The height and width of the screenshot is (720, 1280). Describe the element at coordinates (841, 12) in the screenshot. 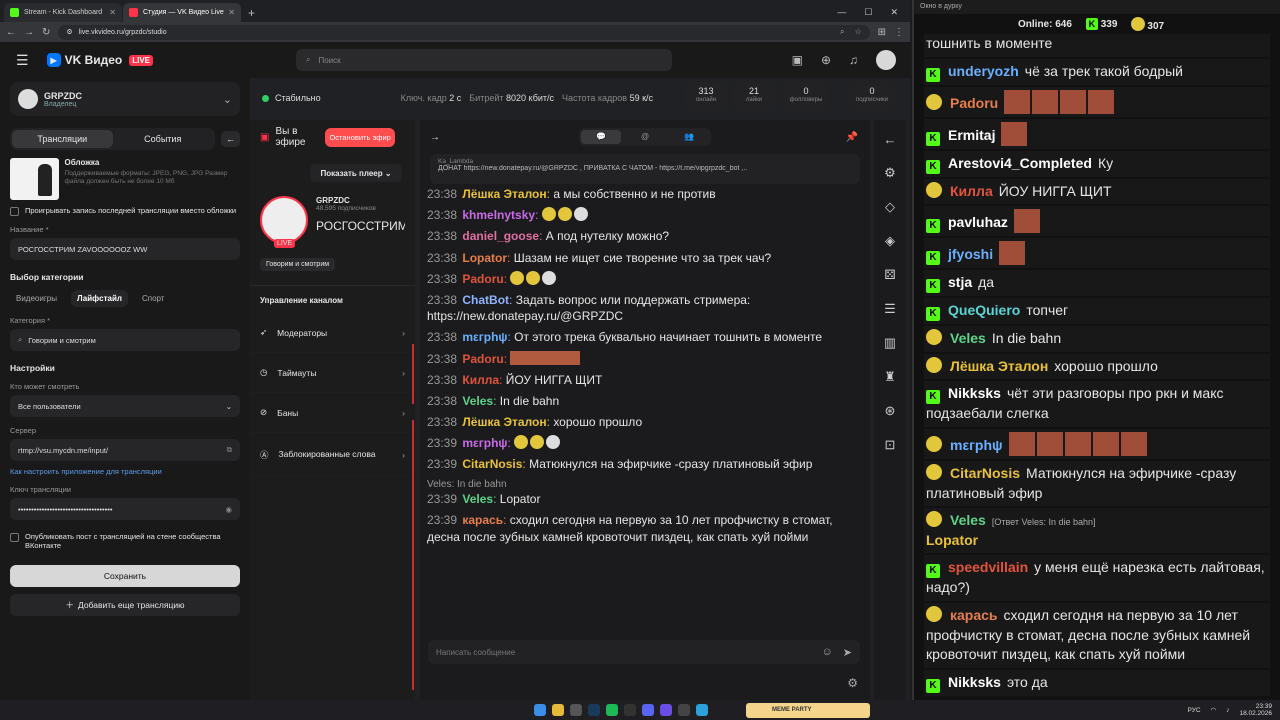

I see `minimize-icon: —` at that location.